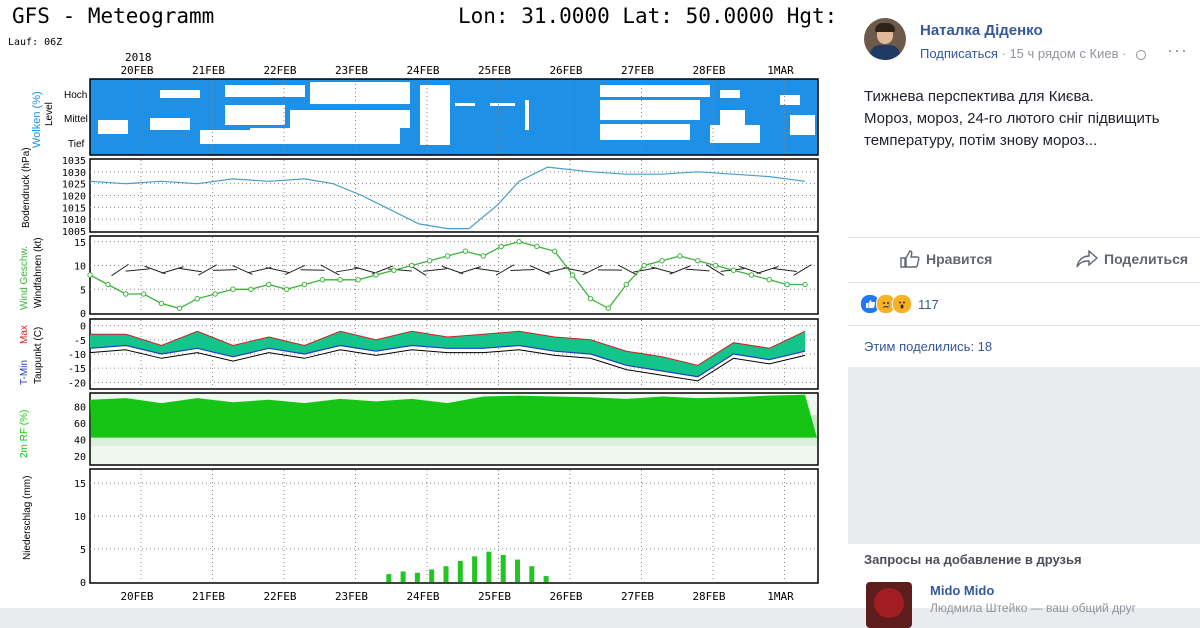  Describe the element at coordinates (1087, 259) in the screenshot. I see `share-icon` at that location.